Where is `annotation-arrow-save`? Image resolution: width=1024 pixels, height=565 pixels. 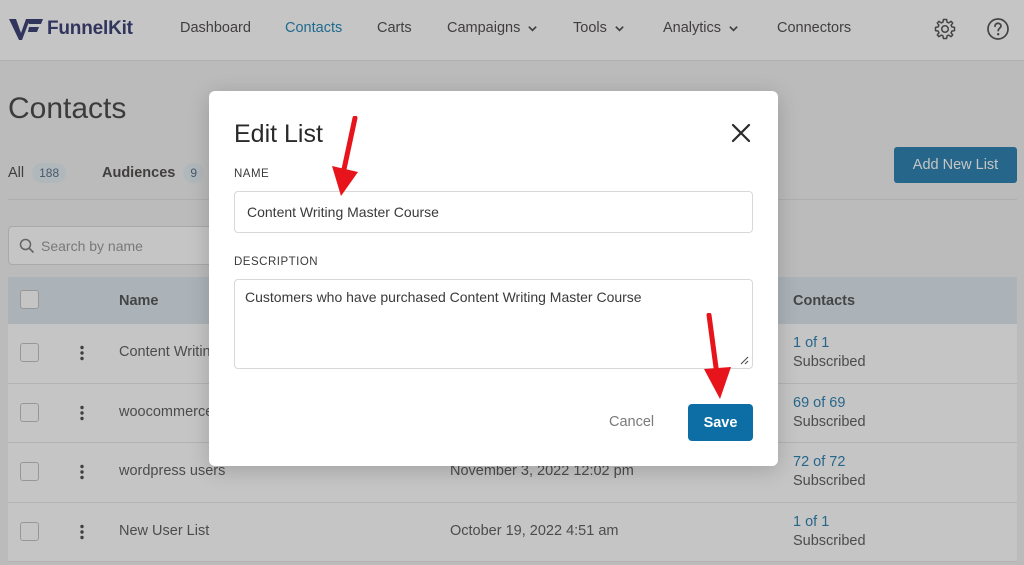 annotation-arrow-save is located at coordinates (717, 356).